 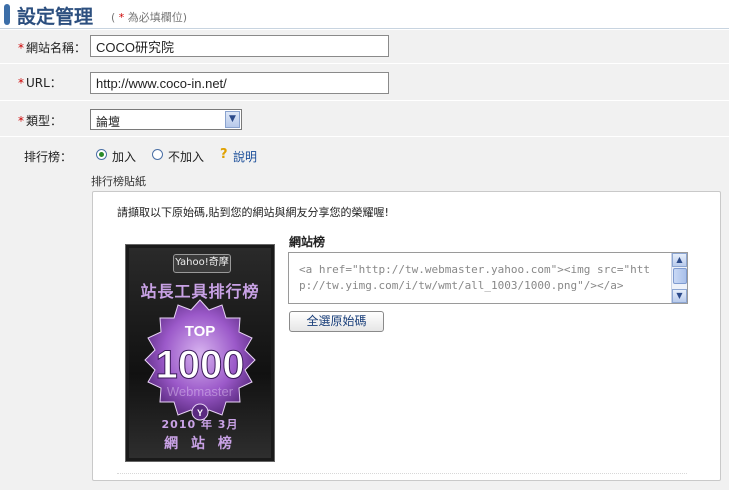 I want to click on question-mark-icon: ?, so click(x=224, y=154).